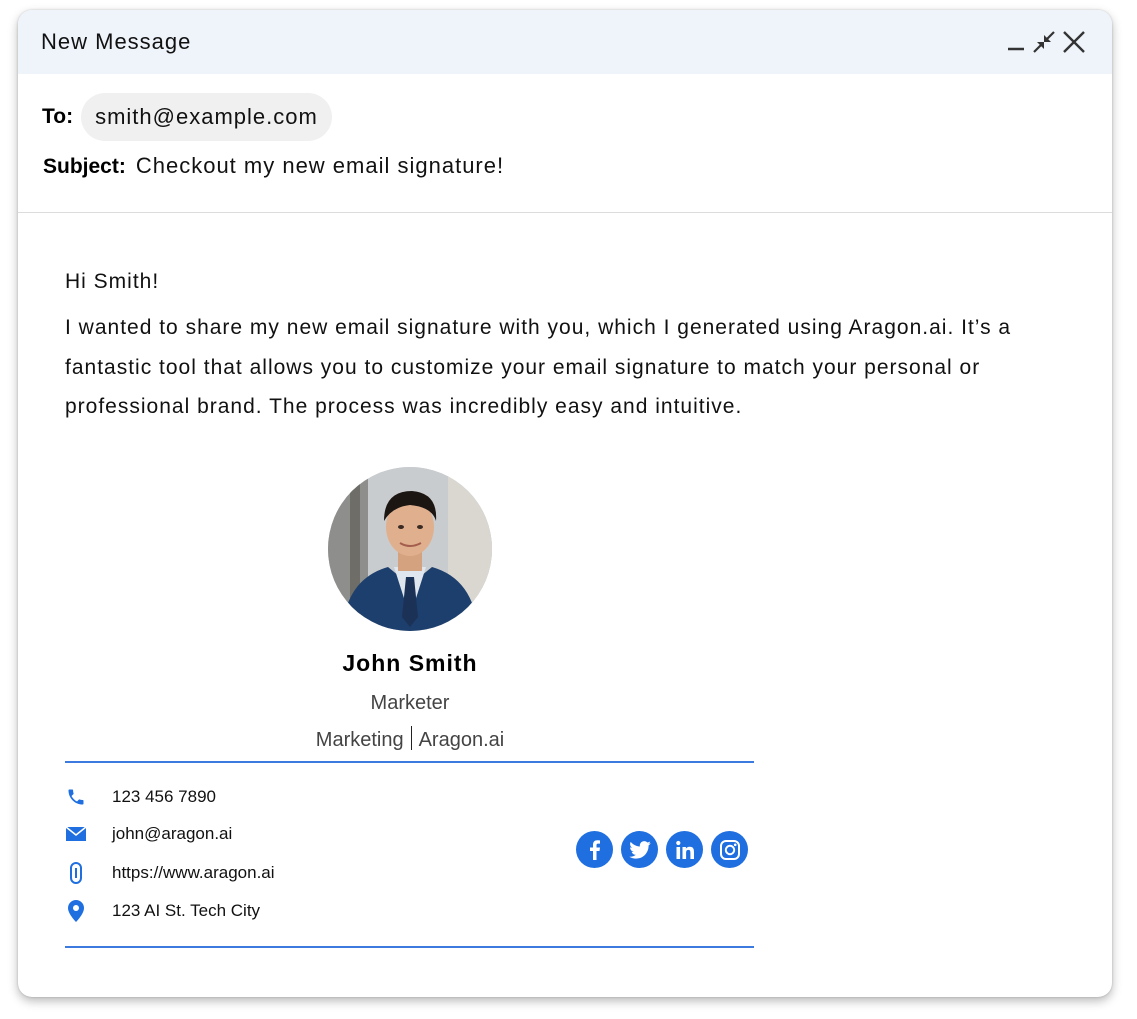 The image size is (1137, 1019). Describe the element at coordinates (662, 849) in the screenshot. I see `social-links` at that location.